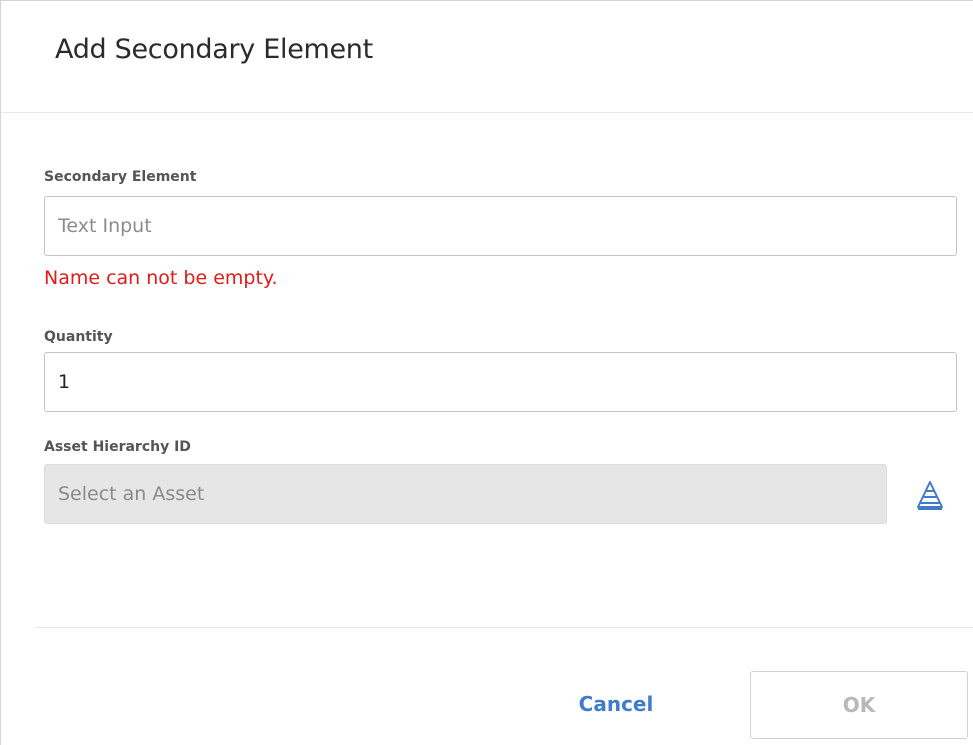  What do you see at coordinates (500, 382) in the screenshot?
I see `quantity-input` at bounding box center [500, 382].